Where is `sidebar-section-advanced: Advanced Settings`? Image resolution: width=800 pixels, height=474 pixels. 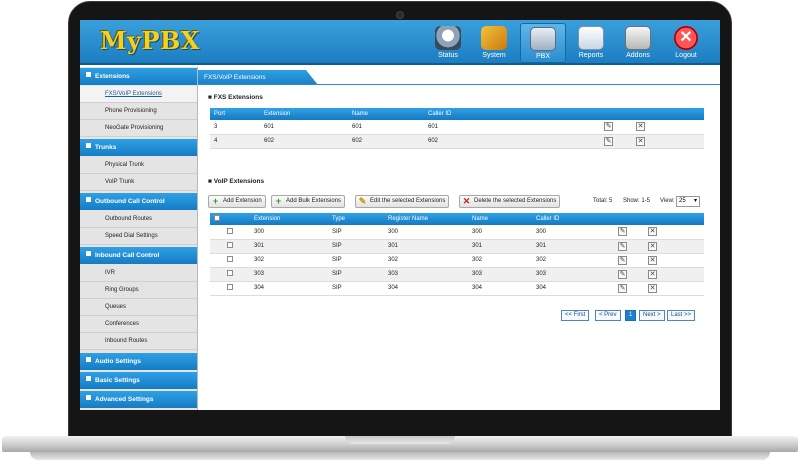
sidebar-section-advanced: Advanced Settings is located at coordinates (138, 399).